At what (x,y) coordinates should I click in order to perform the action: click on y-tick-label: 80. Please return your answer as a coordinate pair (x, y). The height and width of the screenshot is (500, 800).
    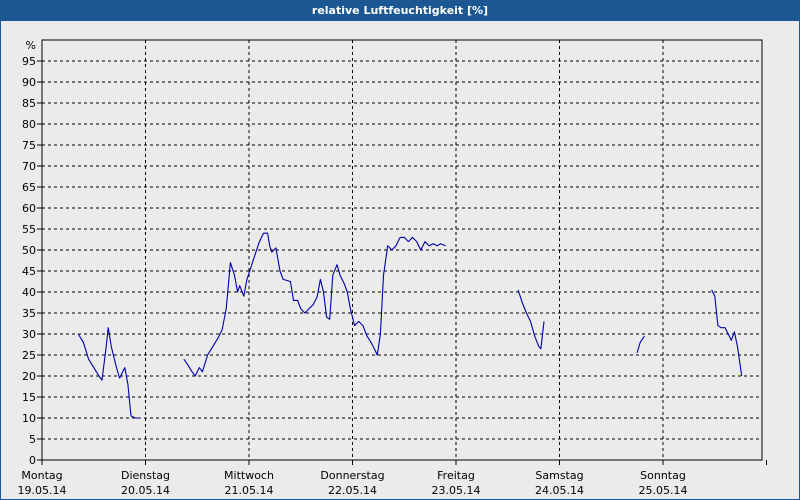
    Looking at the image, I should click on (29, 124).